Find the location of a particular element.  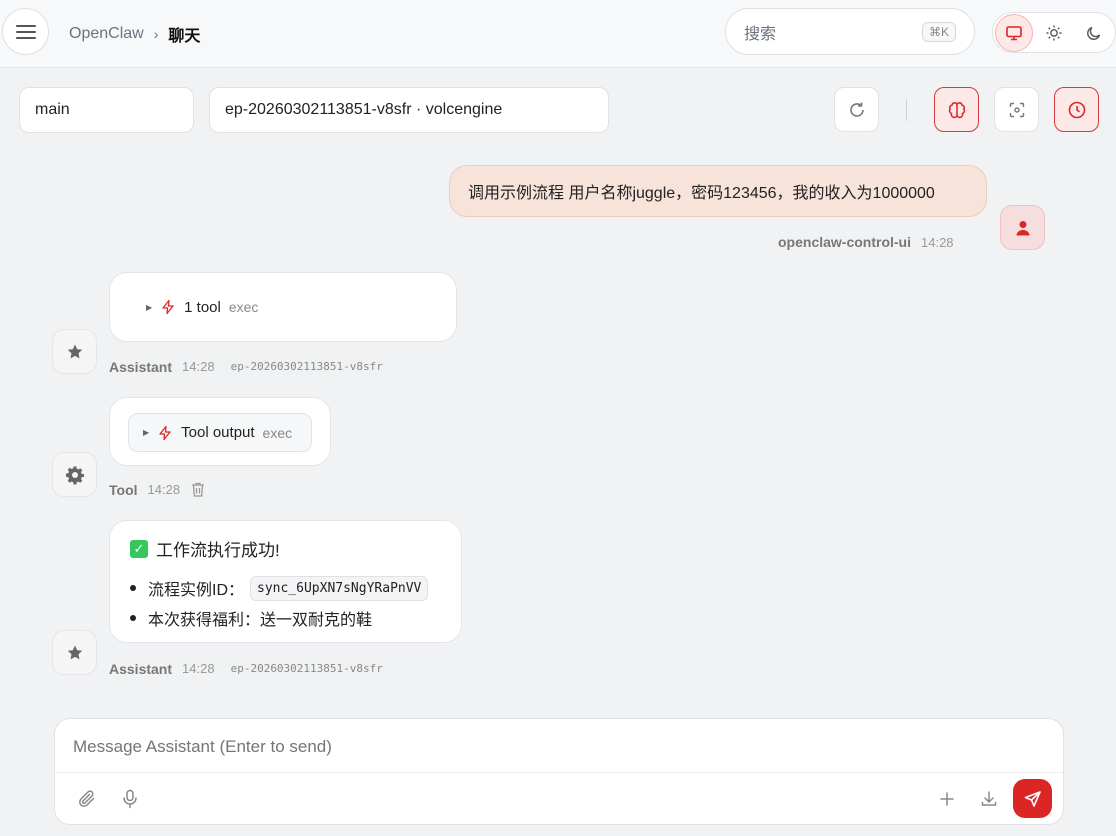

breadcrumb: OpenClaw › 聊天 is located at coordinates (134, 34).